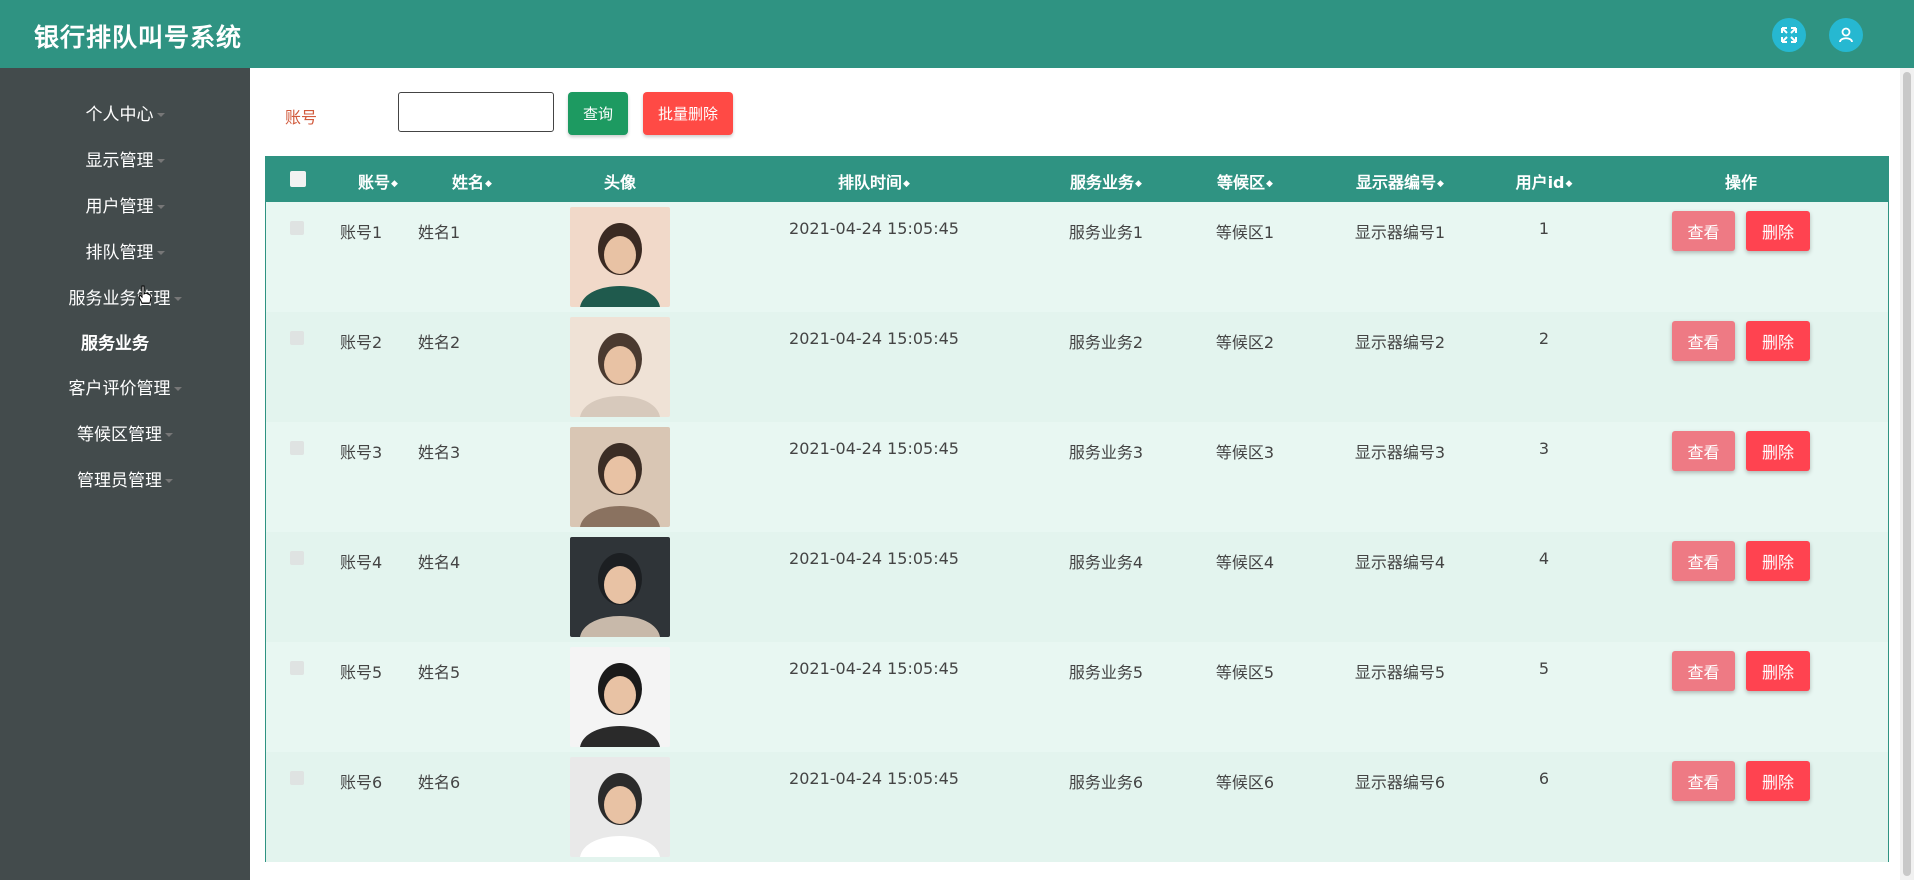 Image resolution: width=1914 pixels, height=880 pixels. Describe the element at coordinates (119, 253) in the screenshot. I see `sidebar-item-label: 排队管理` at that location.